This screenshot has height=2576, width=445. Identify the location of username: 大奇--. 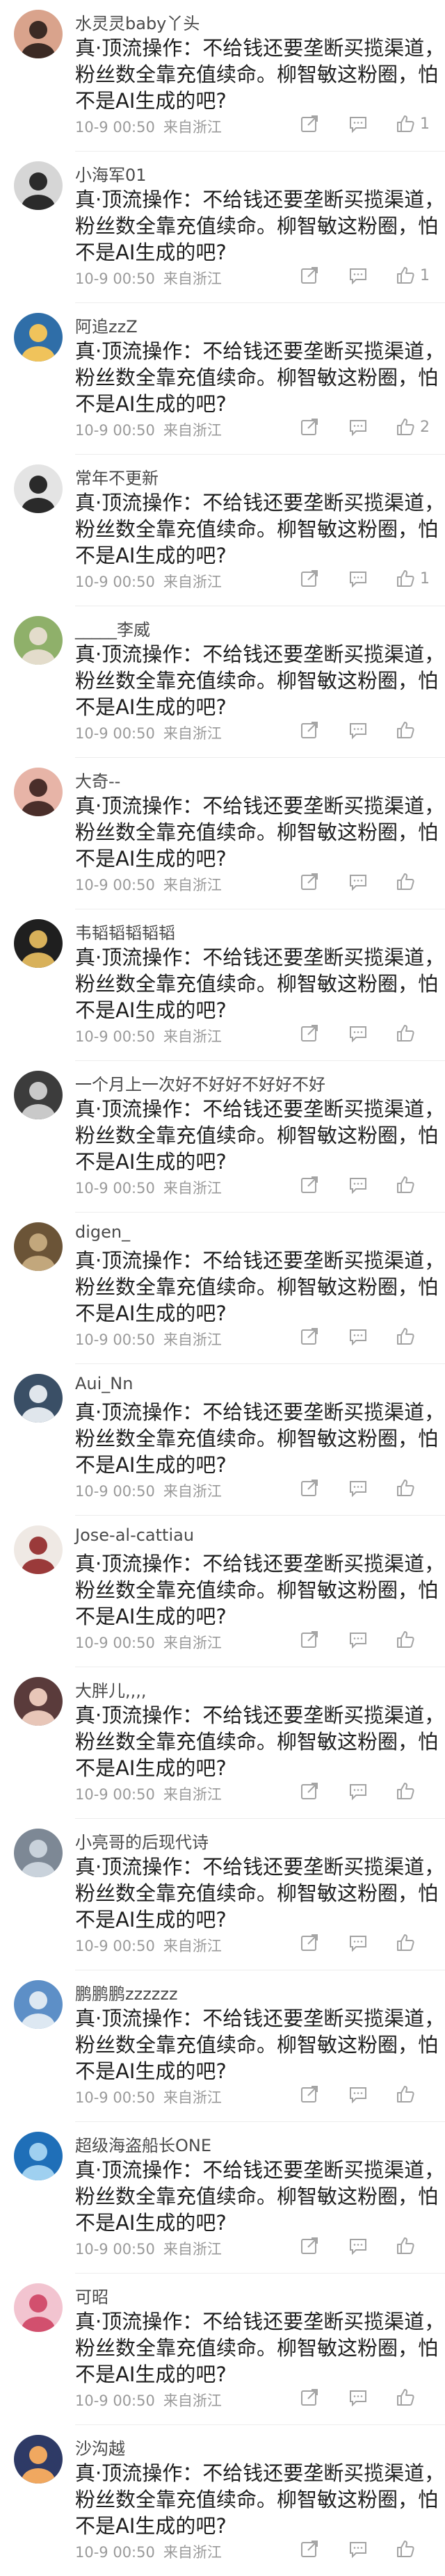
(97, 780).